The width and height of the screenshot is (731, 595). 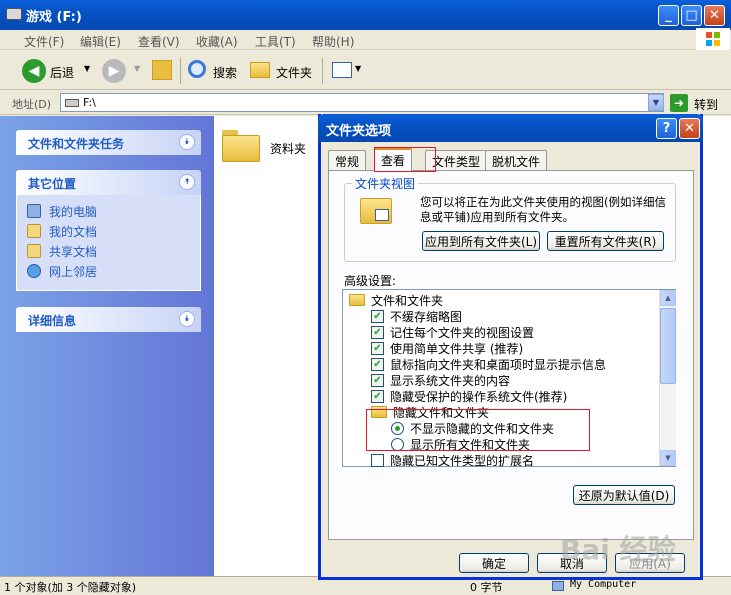 I want to click on scroll-down-icon: ▼, so click(x=668, y=458).